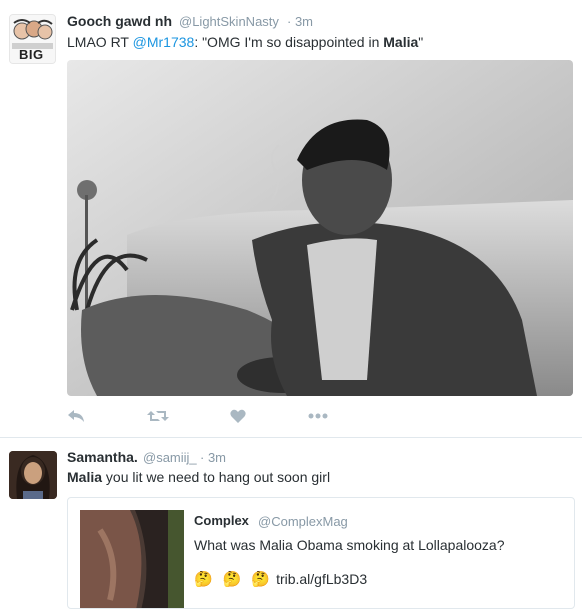  I want to click on reply-button, so click(76, 416).